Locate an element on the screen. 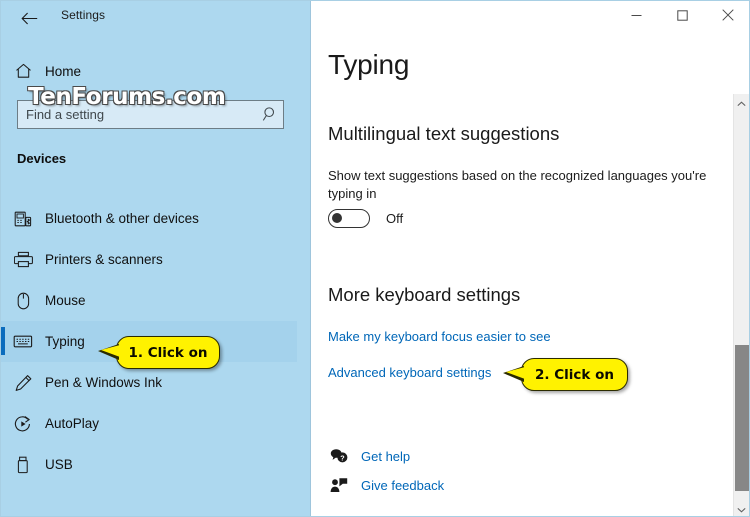 This screenshot has width=750, height=517. section-heading-more-keyboard: More keyboard settings is located at coordinates (424, 294).